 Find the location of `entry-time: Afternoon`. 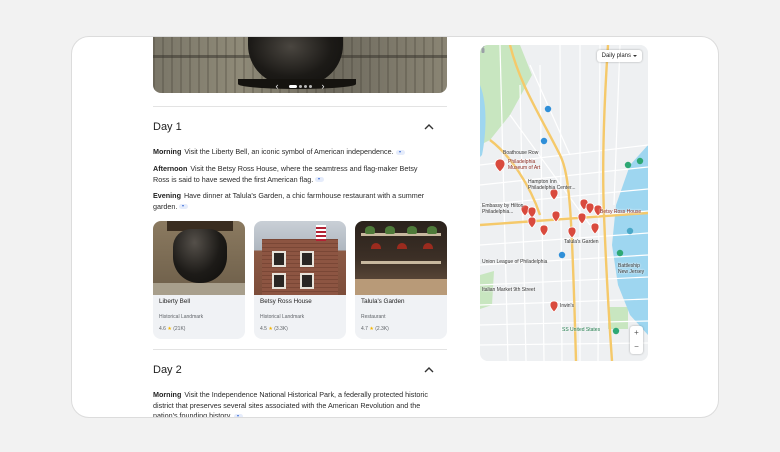

entry-time: Afternoon is located at coordinates (170, 168).